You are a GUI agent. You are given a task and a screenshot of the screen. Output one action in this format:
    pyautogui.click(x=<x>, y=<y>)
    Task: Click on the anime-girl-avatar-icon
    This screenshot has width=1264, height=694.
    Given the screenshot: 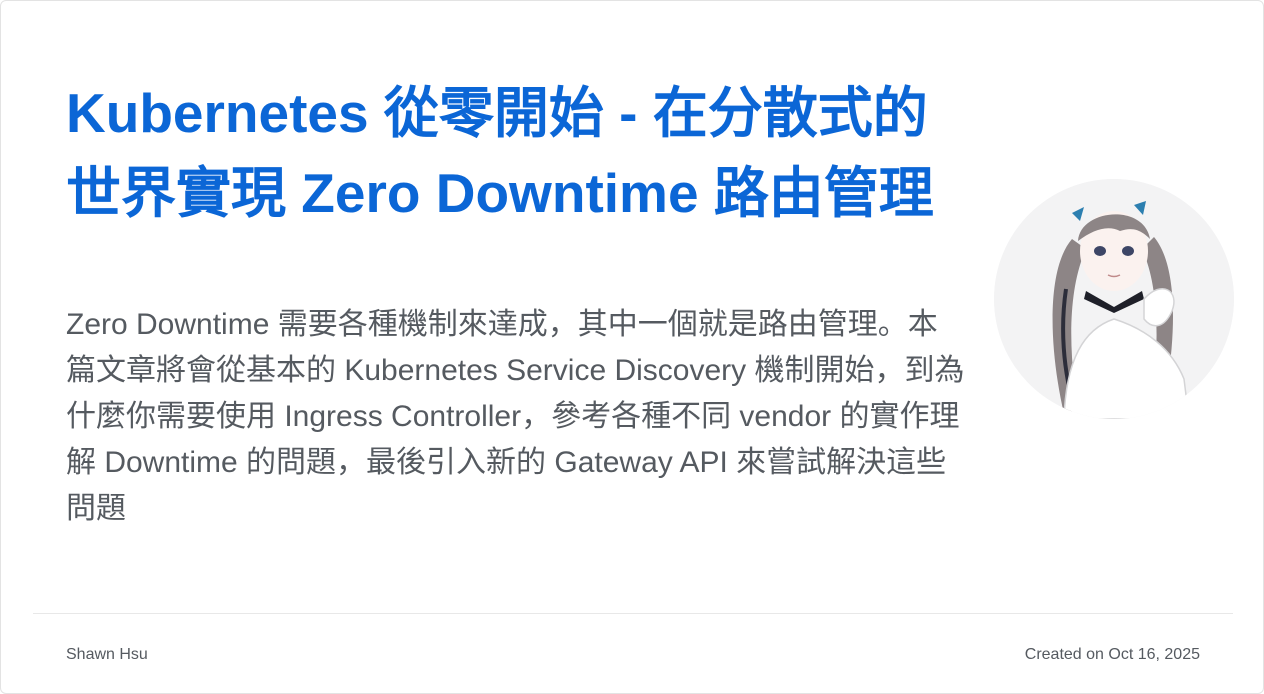 What is the action you would take?
    pyautogui.click(x=1114, y=299)
    